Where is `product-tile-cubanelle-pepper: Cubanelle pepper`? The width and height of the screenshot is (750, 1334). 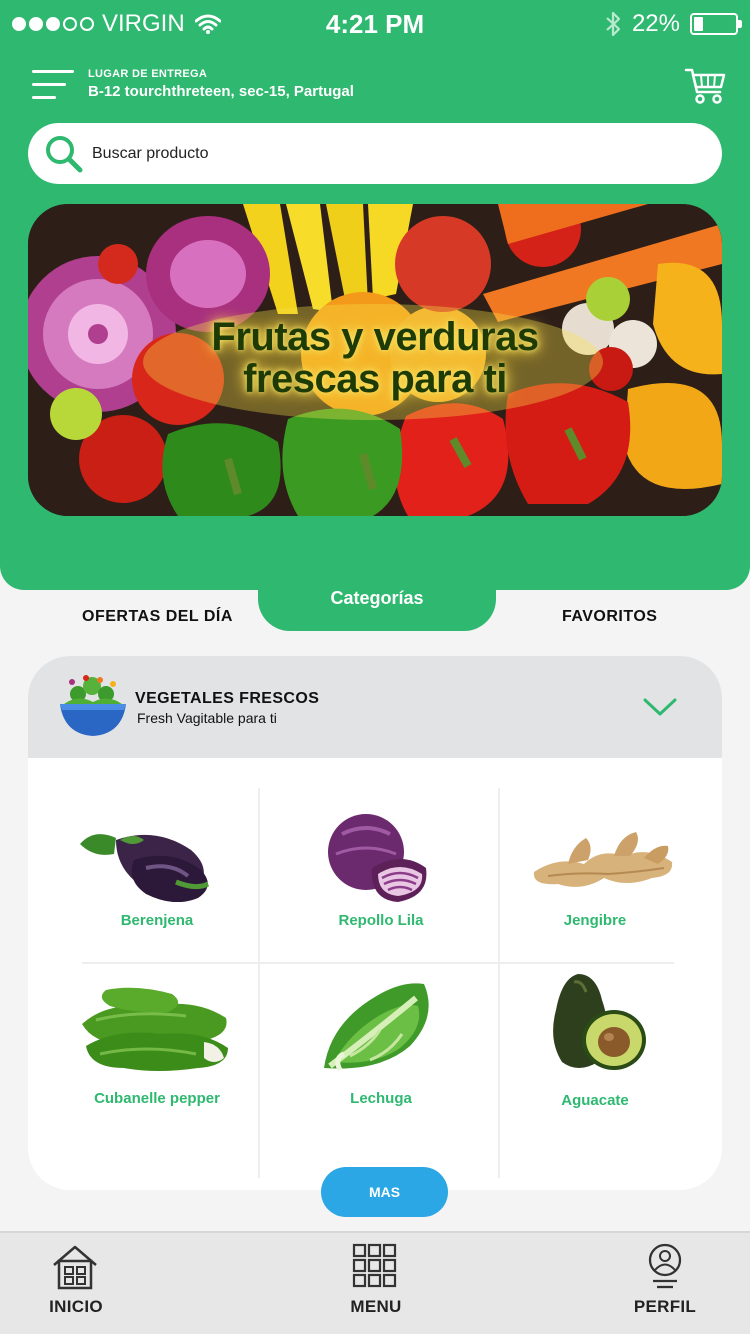
product-tile-cubanelle-pepper: Cubanelle pepper is located at coordinates (157, 1060).